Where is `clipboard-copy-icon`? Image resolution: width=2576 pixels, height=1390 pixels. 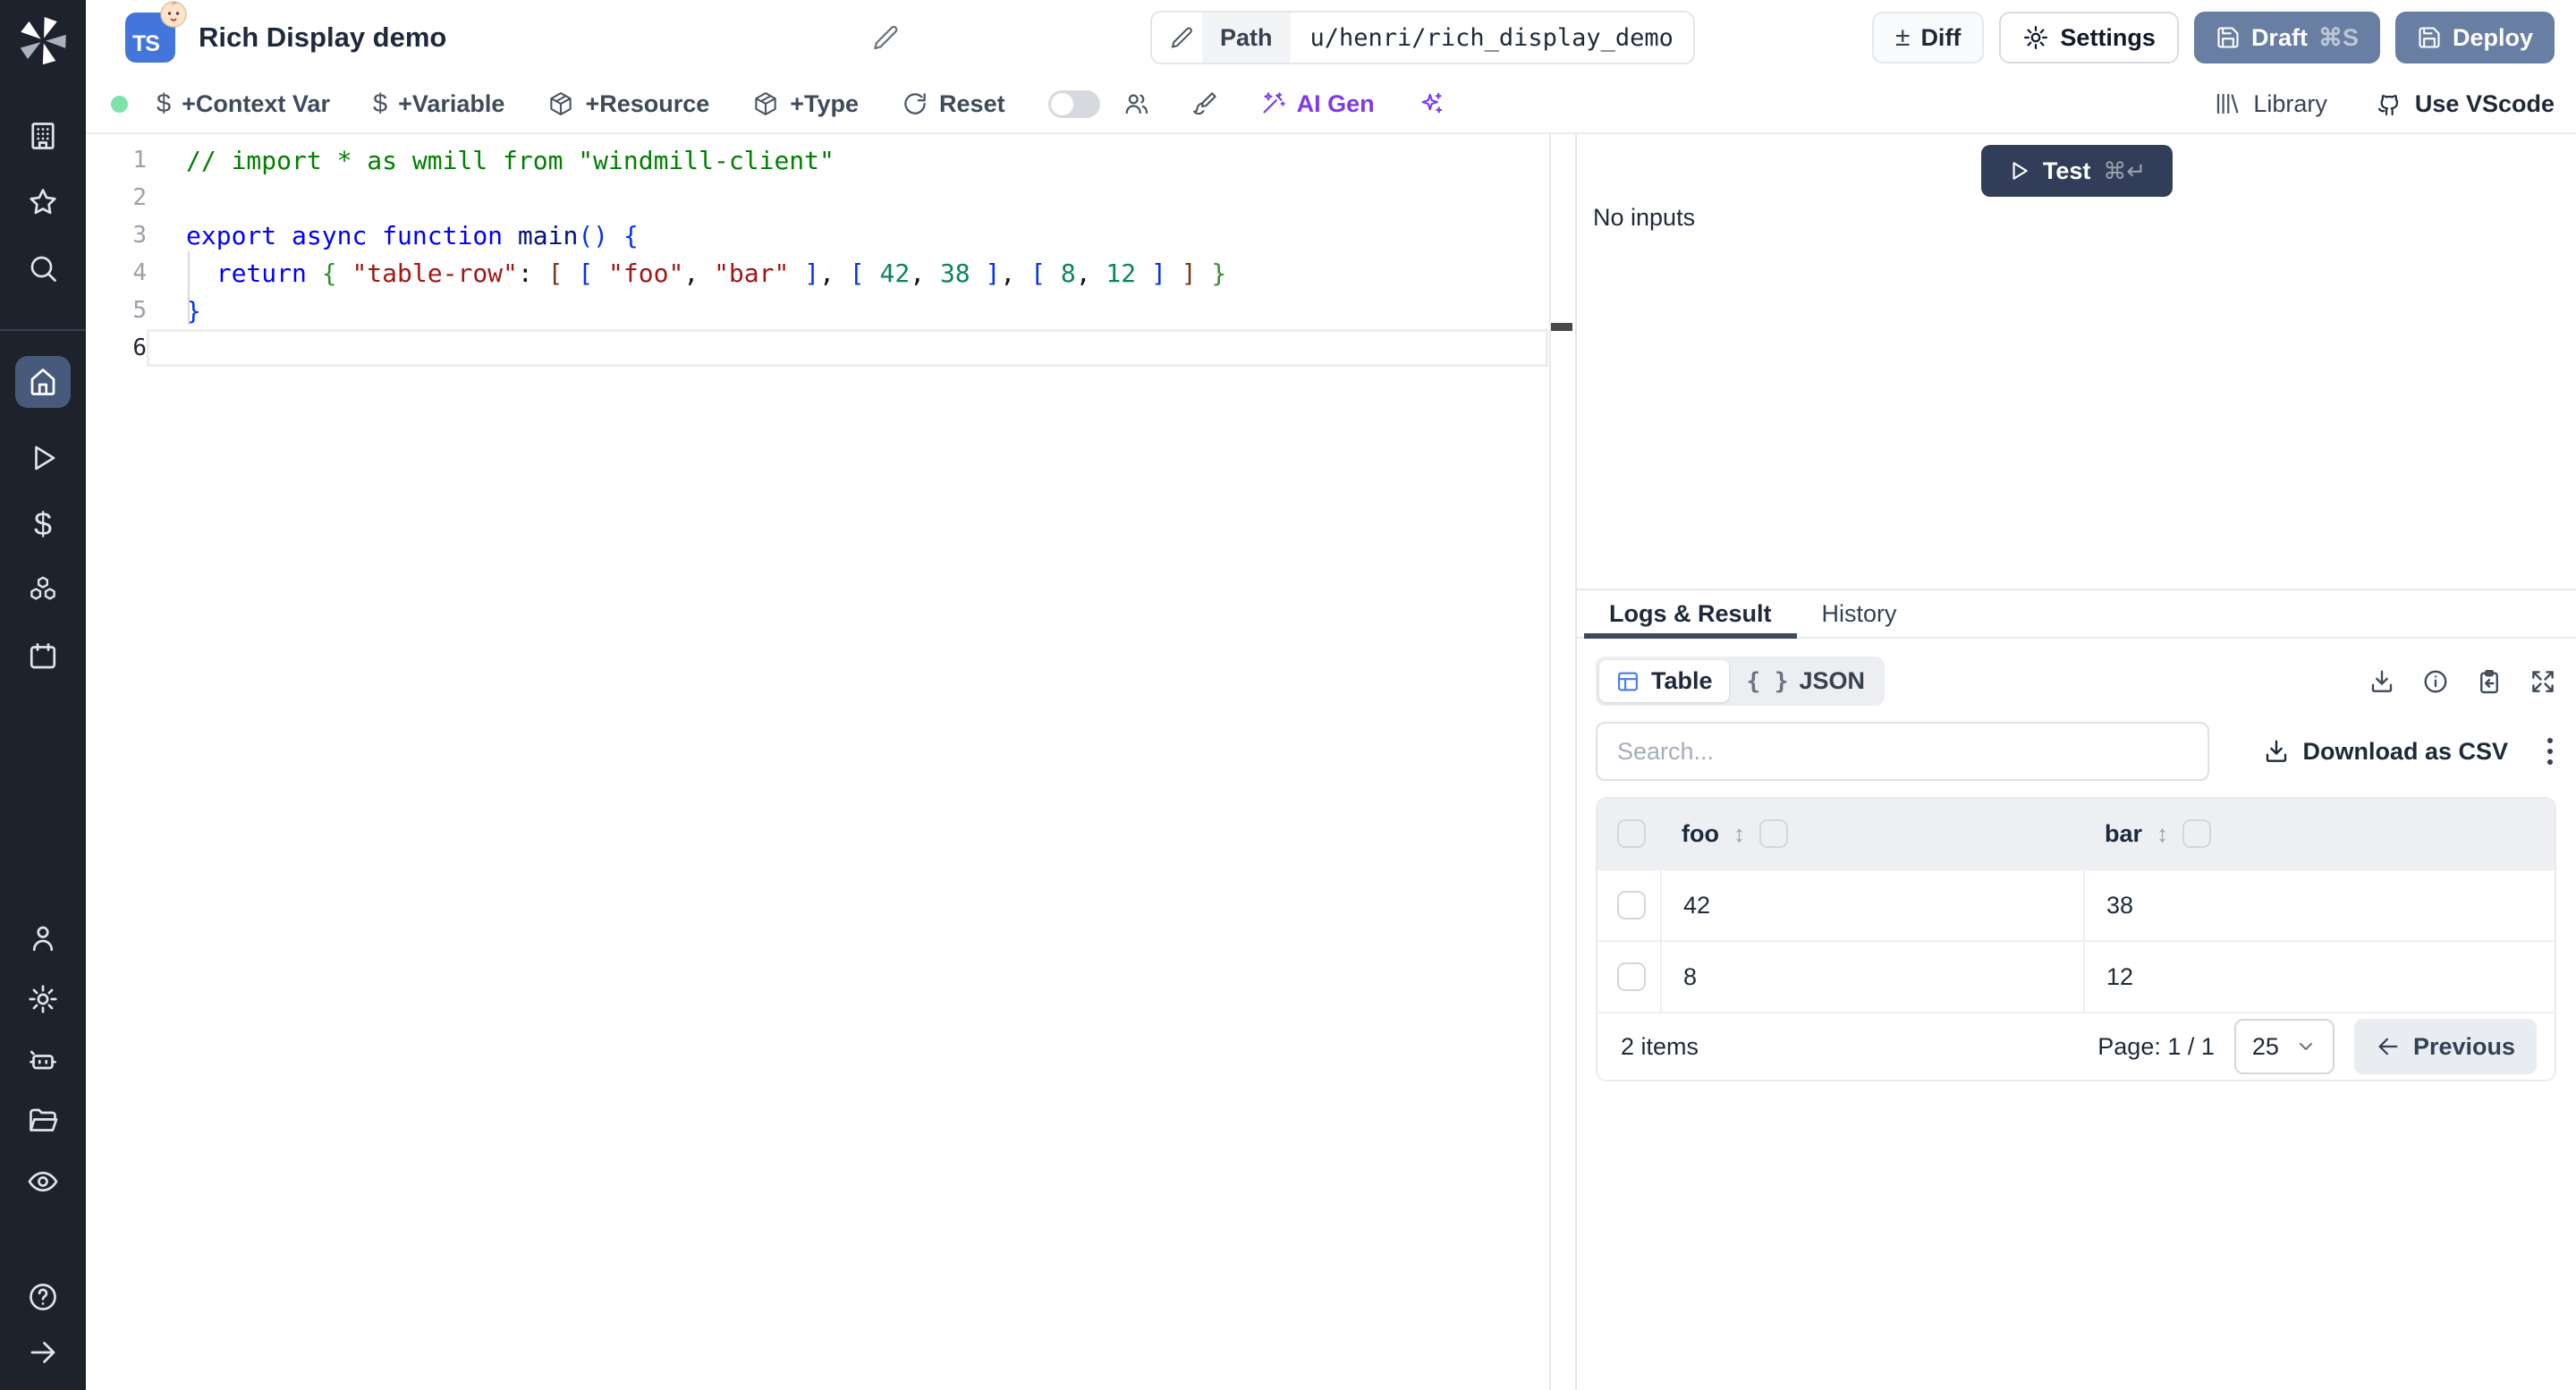
clipboard-copy-icon is located at coordinates (2489, 681).